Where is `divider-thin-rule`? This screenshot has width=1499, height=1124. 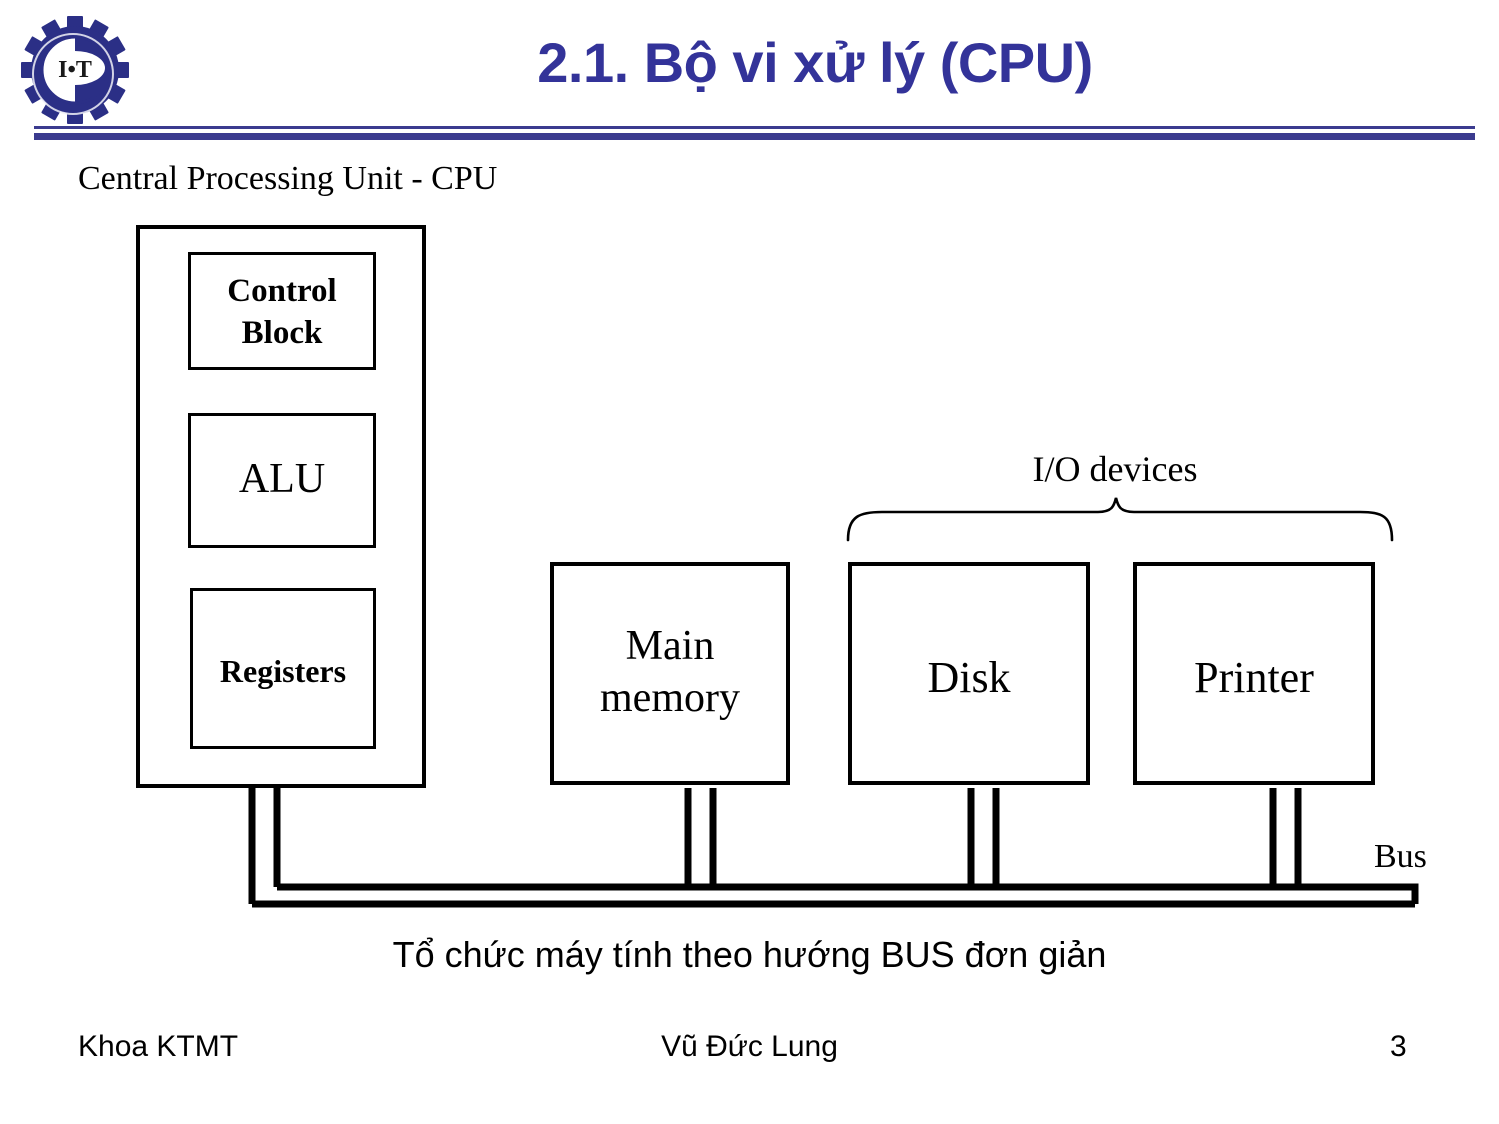
divider-thin-rule is located at coordinates (754, 127).